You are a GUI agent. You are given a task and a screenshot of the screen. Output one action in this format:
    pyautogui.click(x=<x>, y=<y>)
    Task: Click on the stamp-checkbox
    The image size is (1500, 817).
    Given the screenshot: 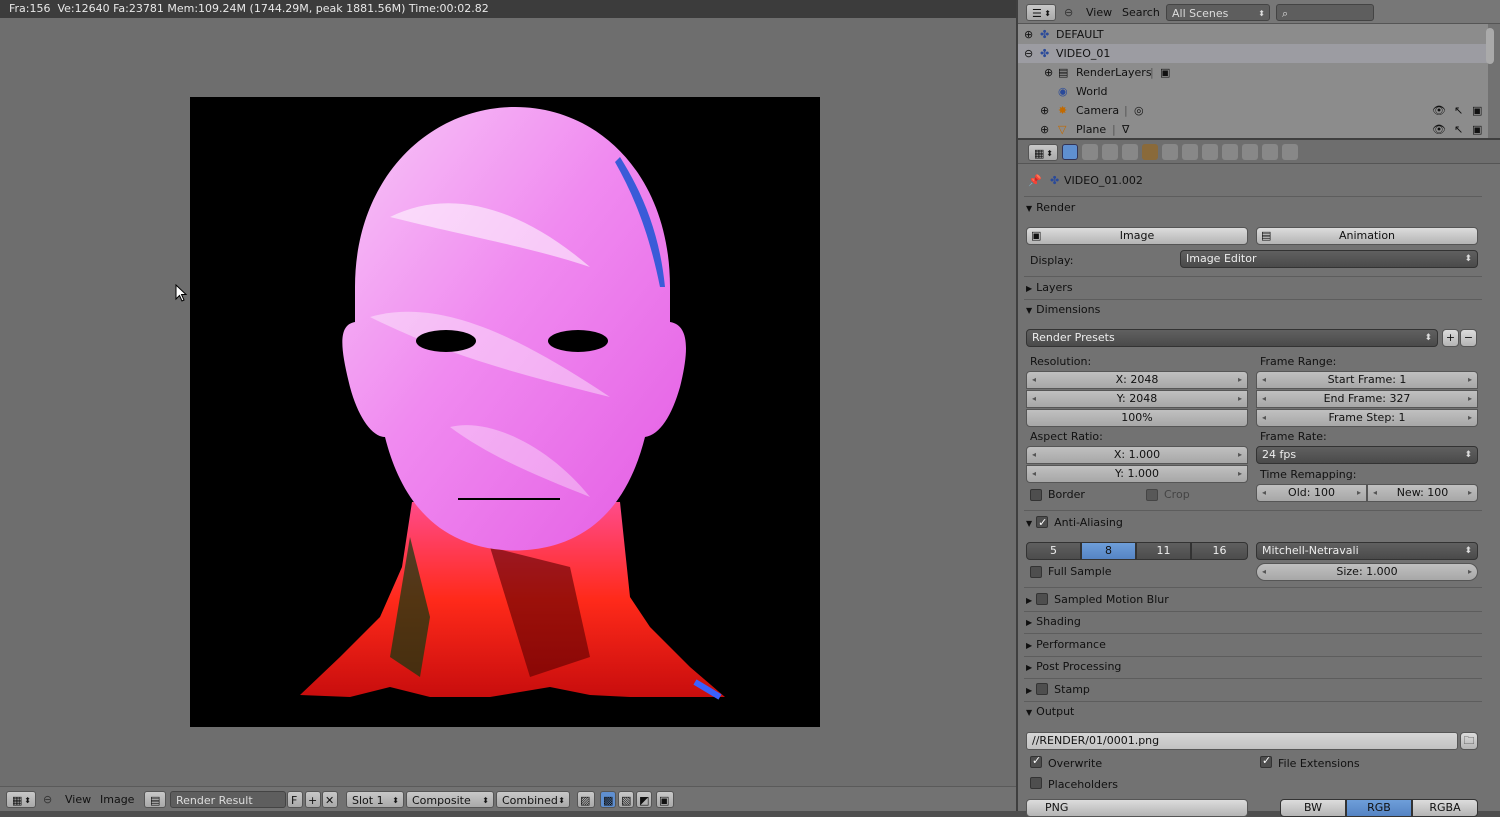 What is the action you would take?
    pyautogui.click(x=1042, y=689)
    